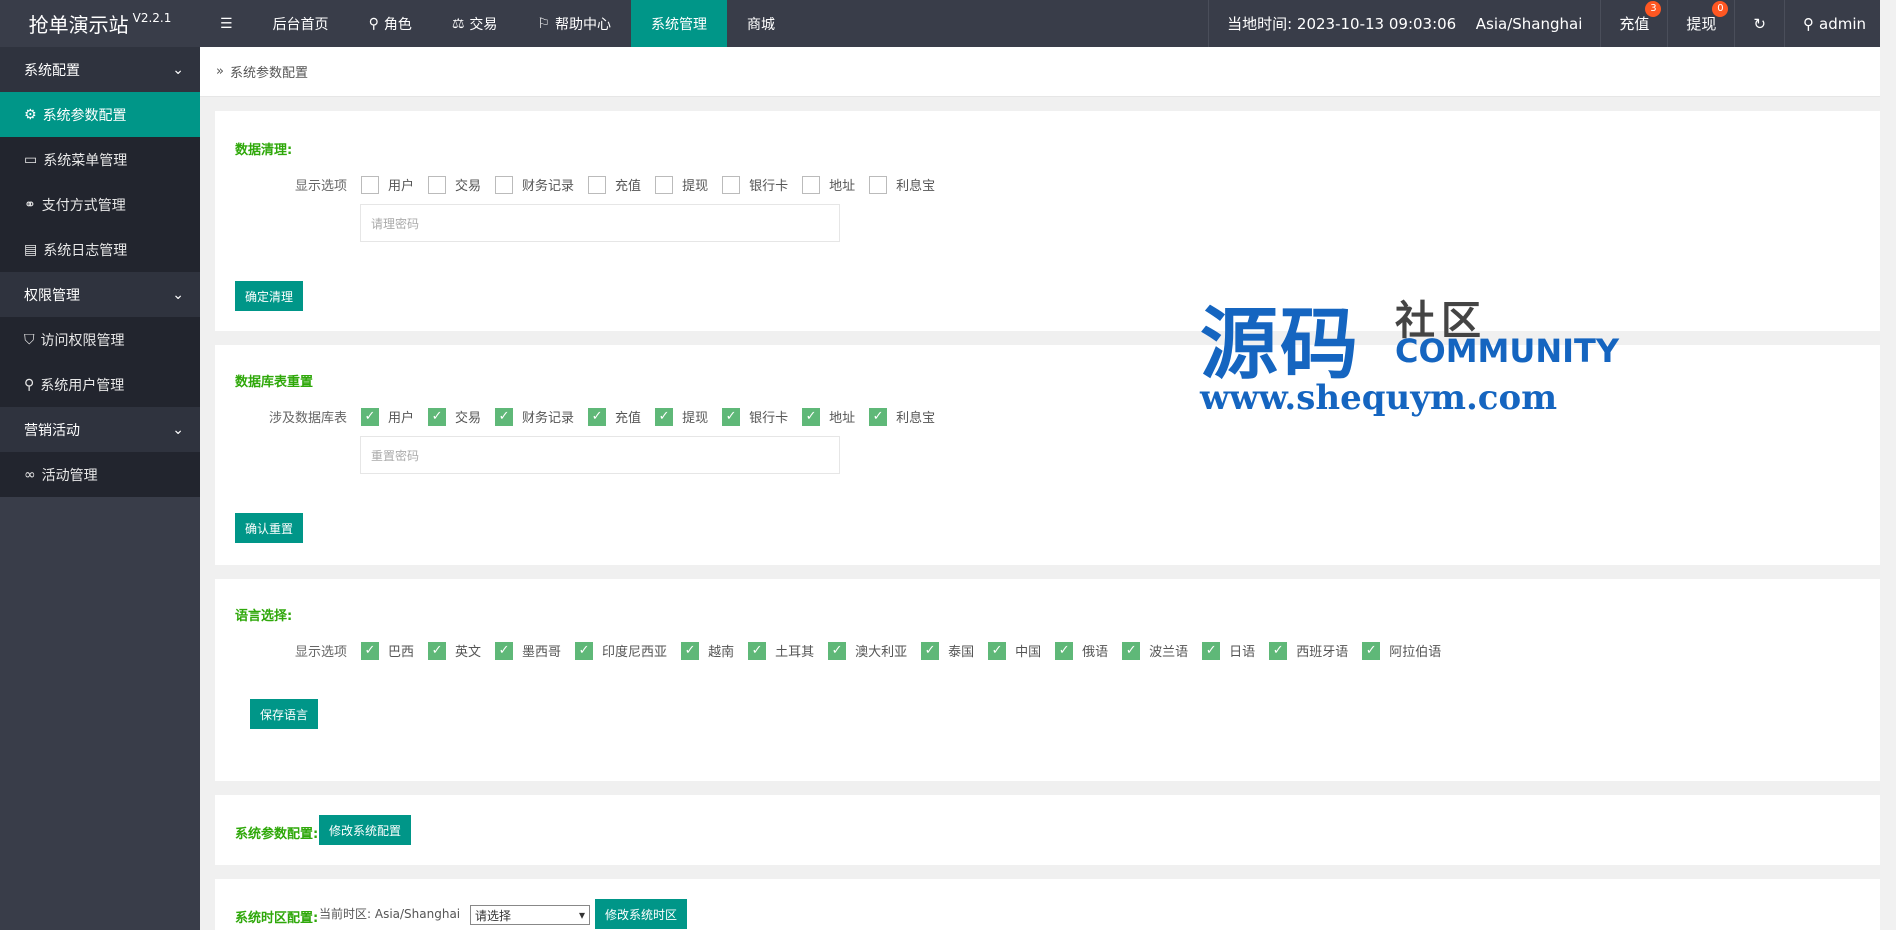 The height and width of the screenshot is (930, 1896). Describe the element at coordinates (530, 915) in the screenshot. I see `timezone-select: 请选择 ▾` at that location.